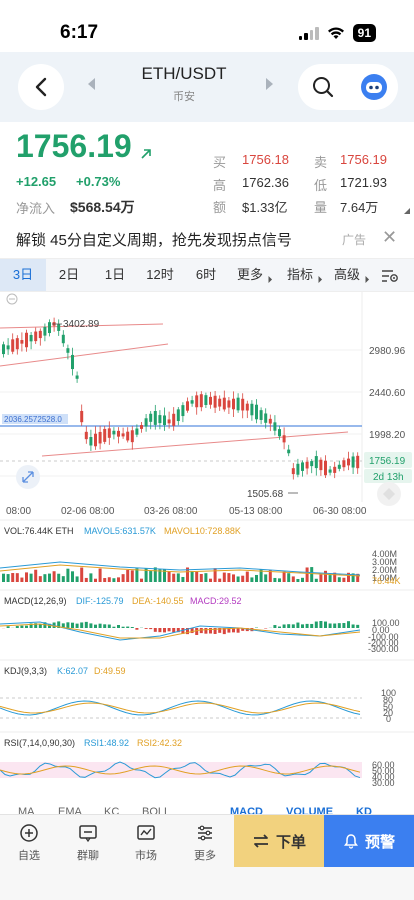 Image resolution: width=414 pixels, height=900 pixels. Describe the element at coordinates (205, 843) in the screenshot. I see `nav-more: 更多` at that location.